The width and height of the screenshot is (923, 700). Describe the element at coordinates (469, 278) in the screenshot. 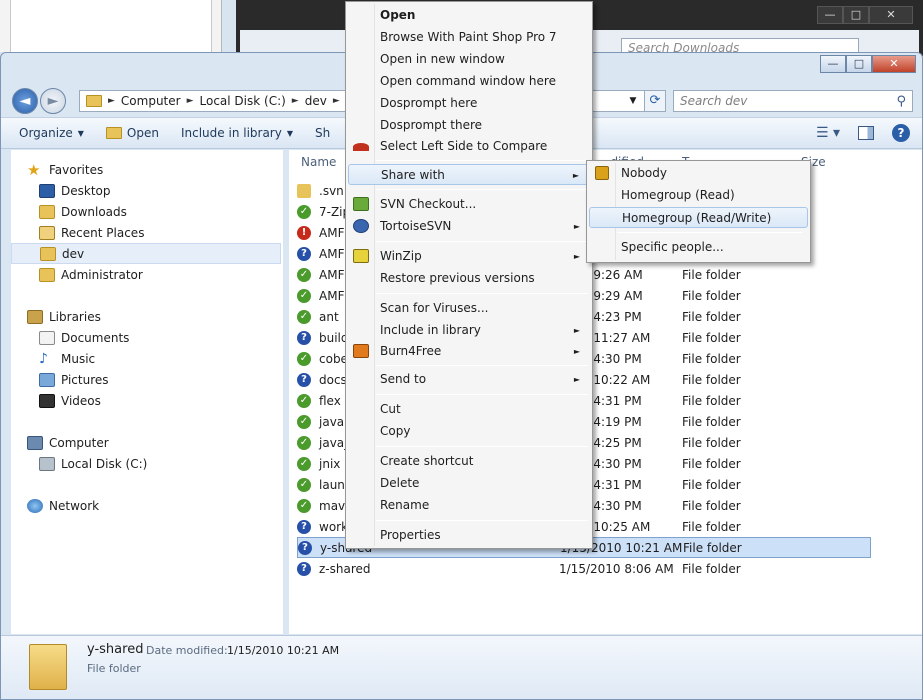

I see `menu-restore-previous-versions: Restore previous versions` at that location.